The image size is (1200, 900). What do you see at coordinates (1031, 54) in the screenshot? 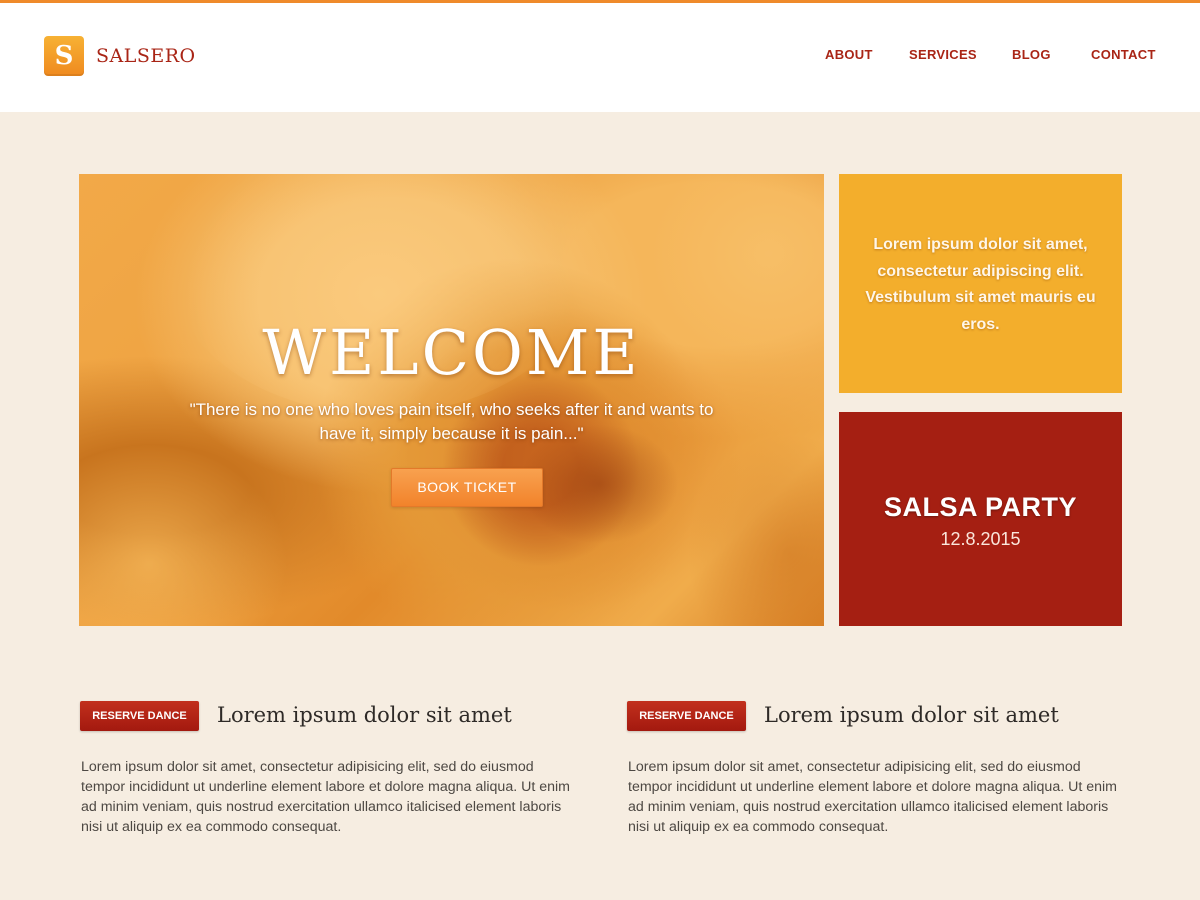
I see `nav-blog: BLOG` at bounding box center [1031, 54].